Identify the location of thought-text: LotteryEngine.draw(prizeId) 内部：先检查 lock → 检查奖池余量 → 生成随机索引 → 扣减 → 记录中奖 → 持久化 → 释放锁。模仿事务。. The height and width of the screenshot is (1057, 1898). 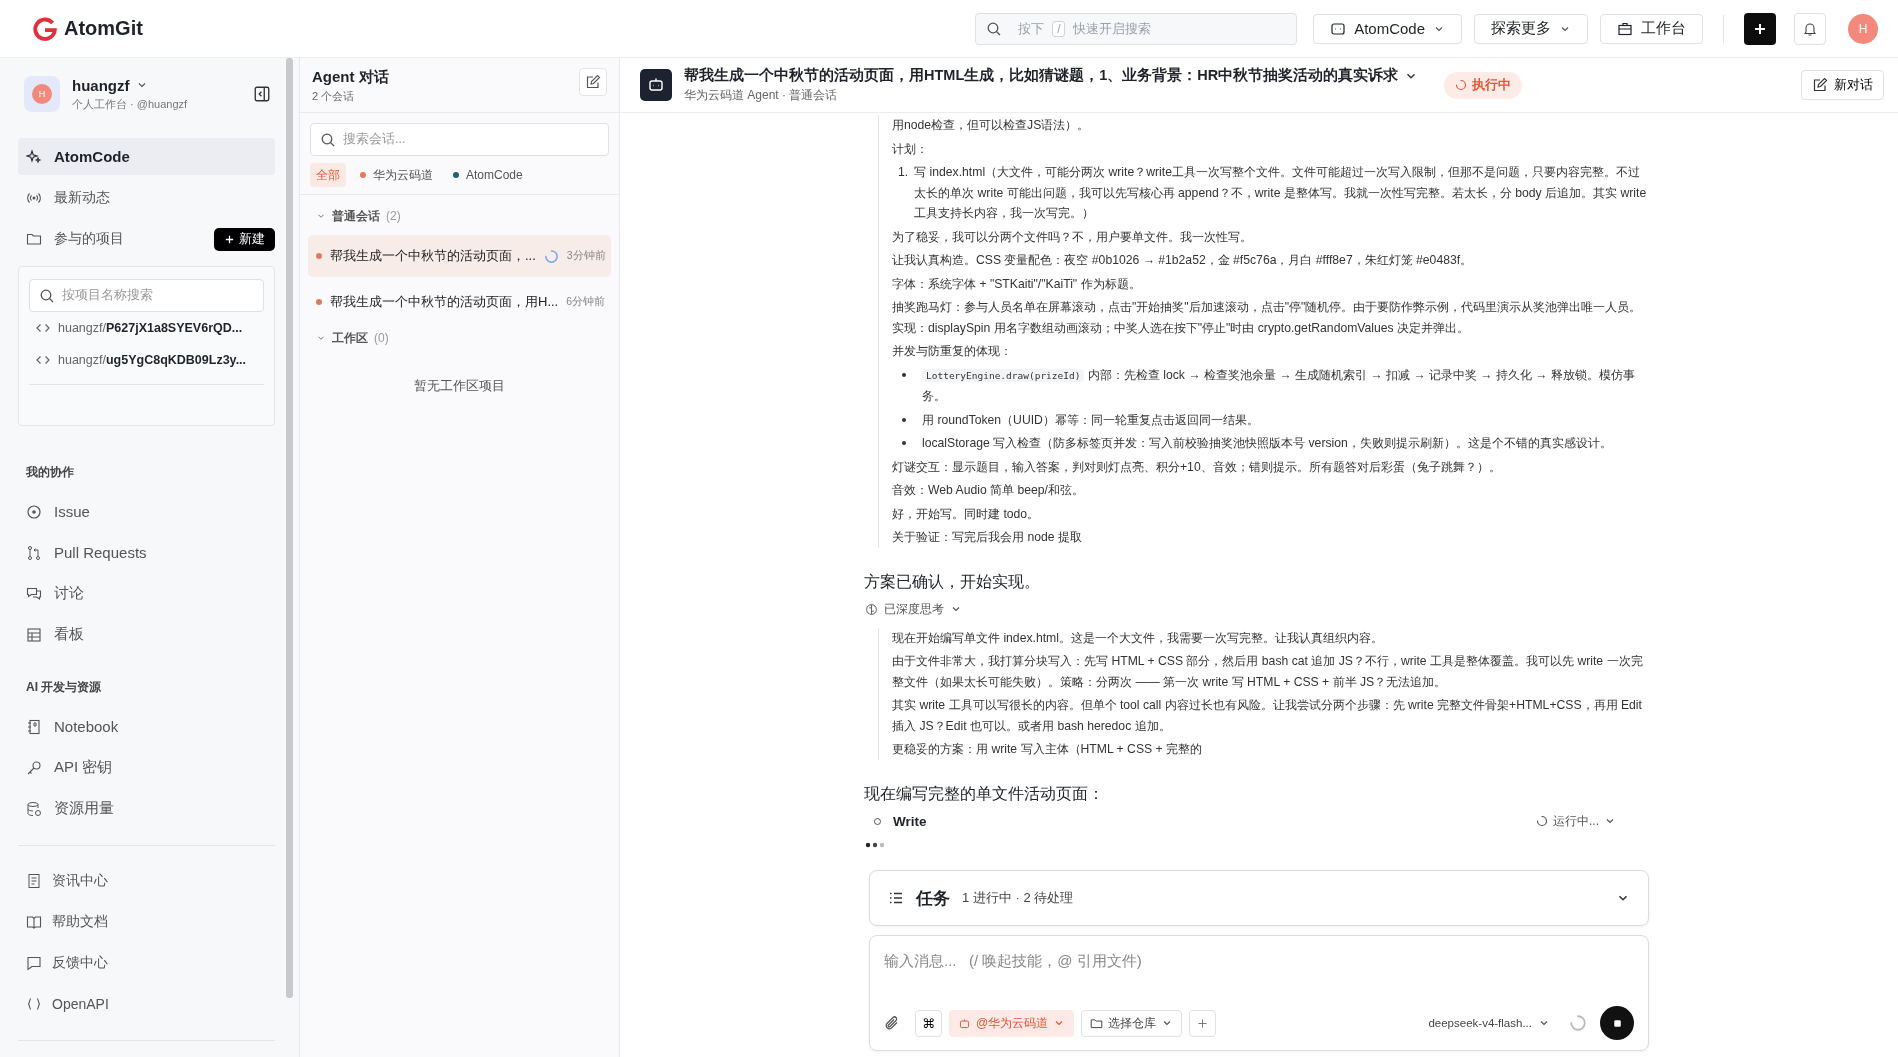
(1279, 385).